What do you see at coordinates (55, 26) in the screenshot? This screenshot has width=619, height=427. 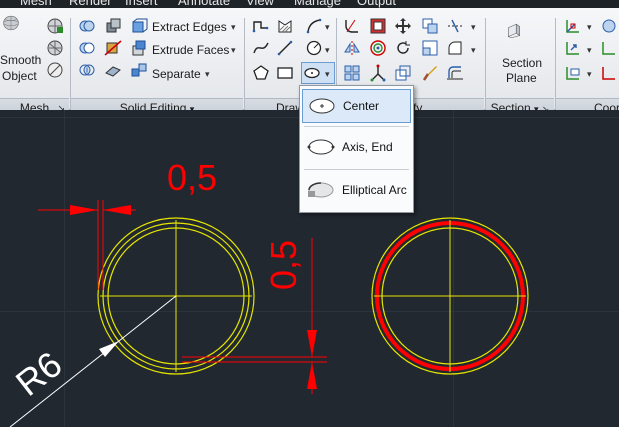 I see `mesh-crease-icon` at bounding box center [55, 26].